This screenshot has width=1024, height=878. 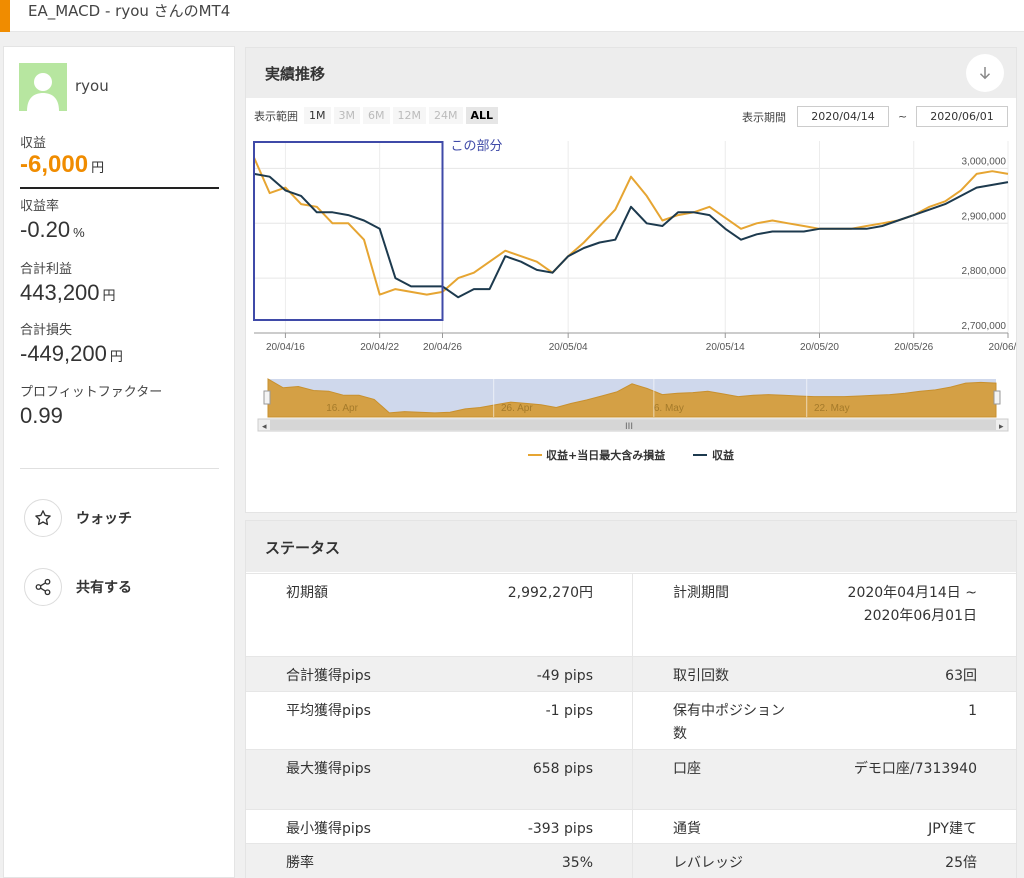 What do you see at coordinates (54, 164) in the screenshot?
I see `profit-amount: -6,000` at bounding box center [54, 164].